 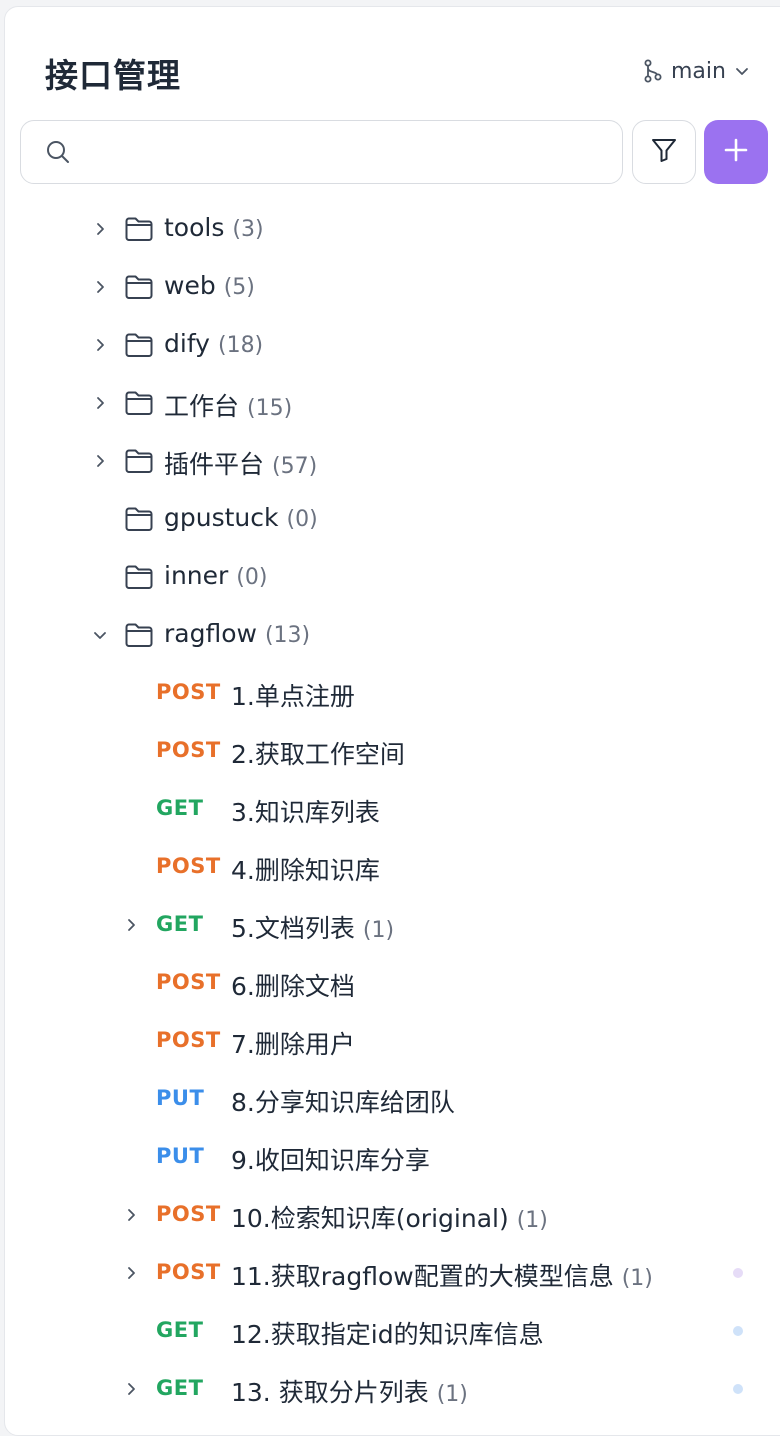 I want to click on add-button, so click(x=736, y=152).